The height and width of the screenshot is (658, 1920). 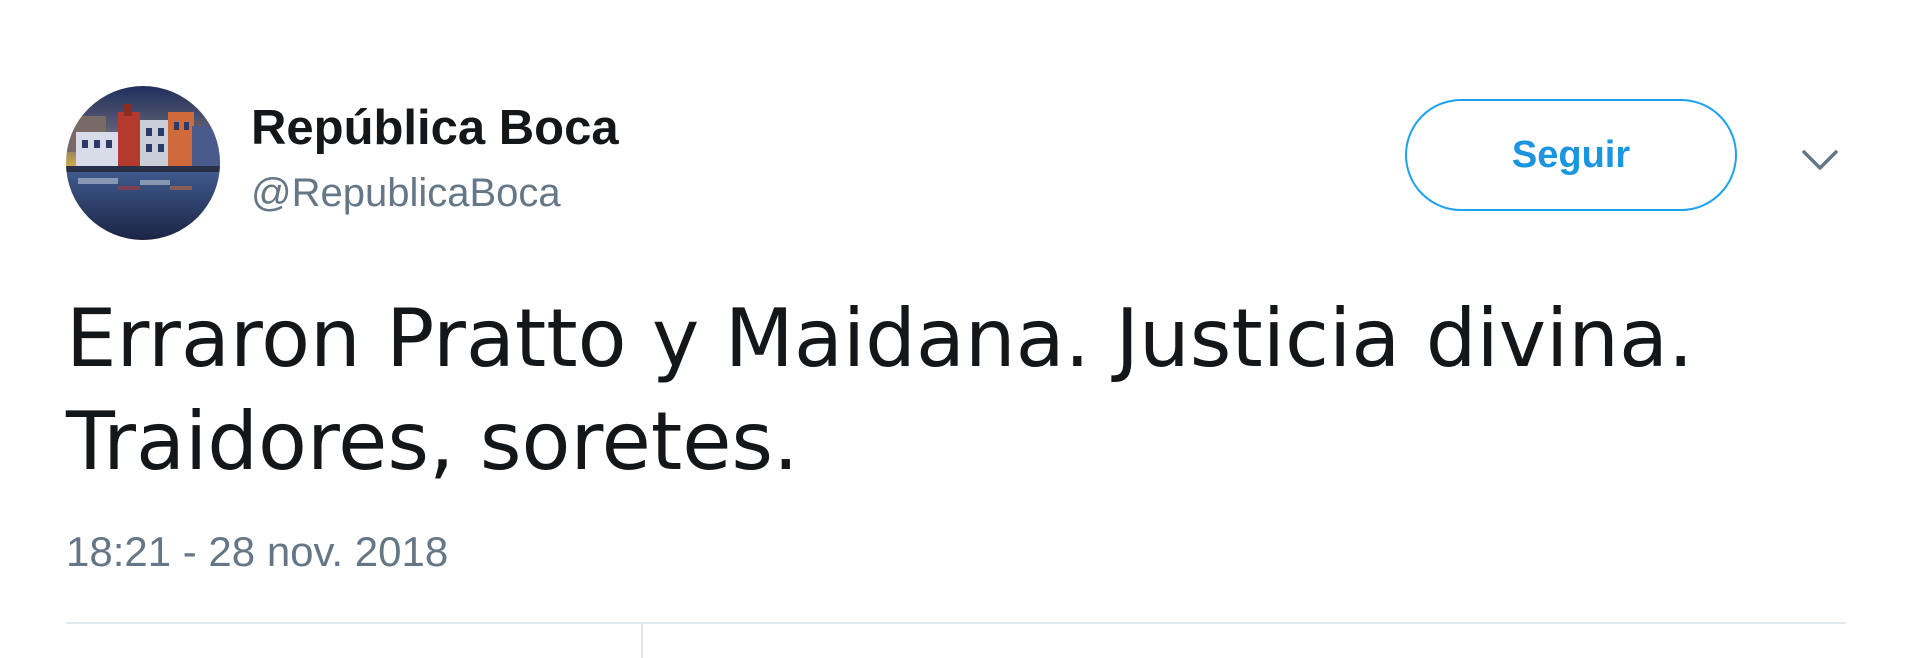 I want to click on author-handle: @RepublicaBoca, so click(x=406, y=193).